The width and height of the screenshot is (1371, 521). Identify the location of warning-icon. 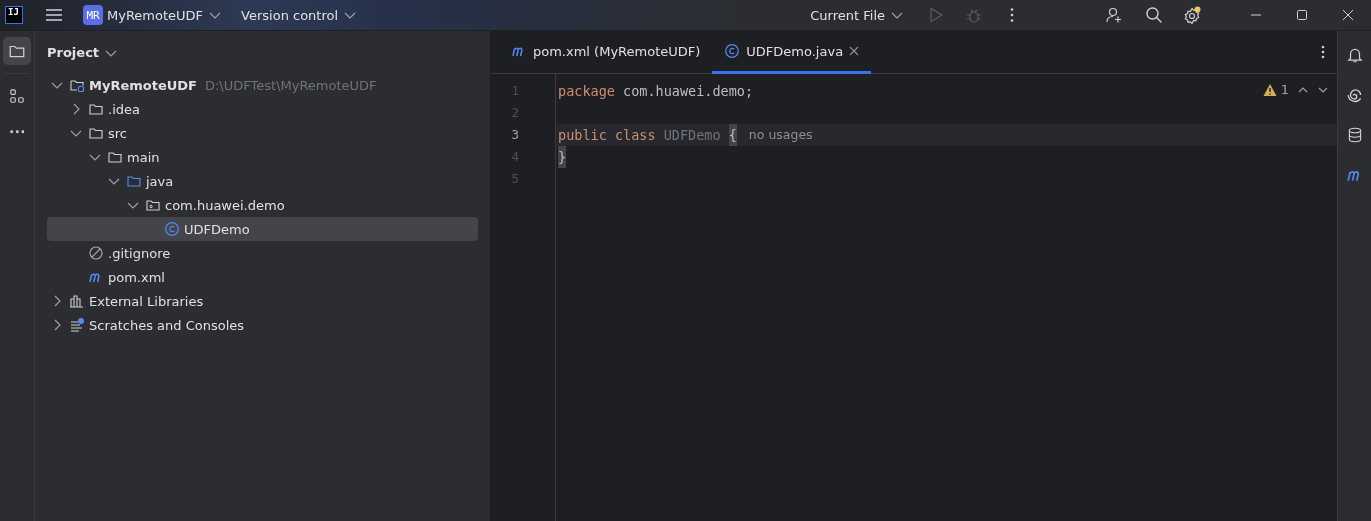
(1269, 89).